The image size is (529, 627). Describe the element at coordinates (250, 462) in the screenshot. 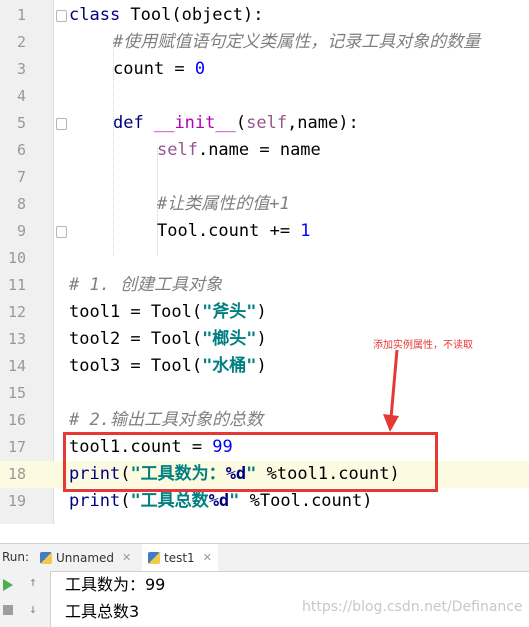

I see `highlight-box` at that location.